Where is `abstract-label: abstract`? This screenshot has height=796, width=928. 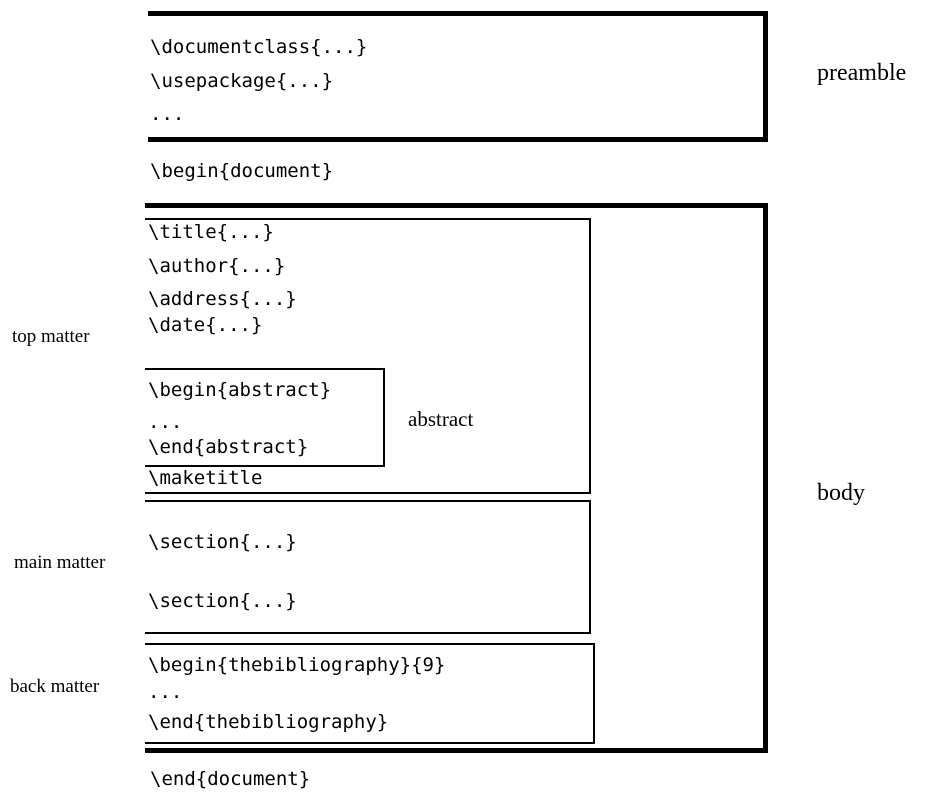
abstract-label: abstract is located at coordinates (441, 419).